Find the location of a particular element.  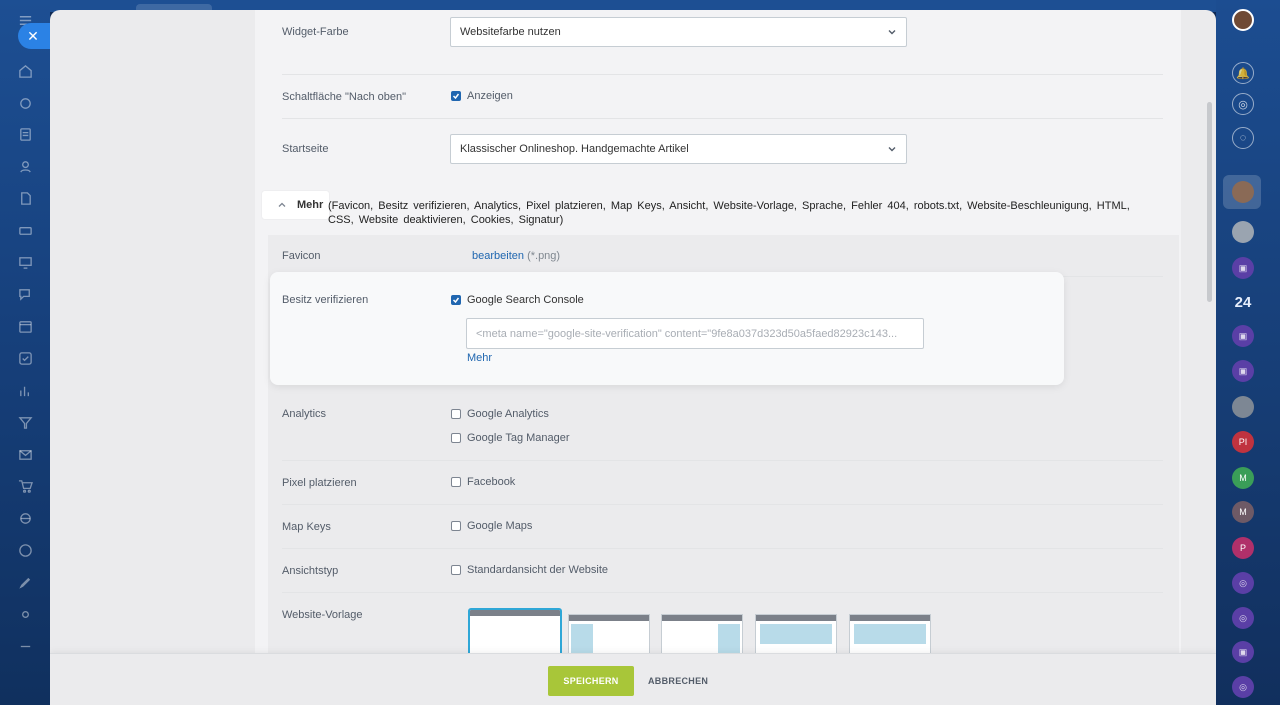

standard-view-label: Standardansicht der Website is located at coordinates (538, 570).